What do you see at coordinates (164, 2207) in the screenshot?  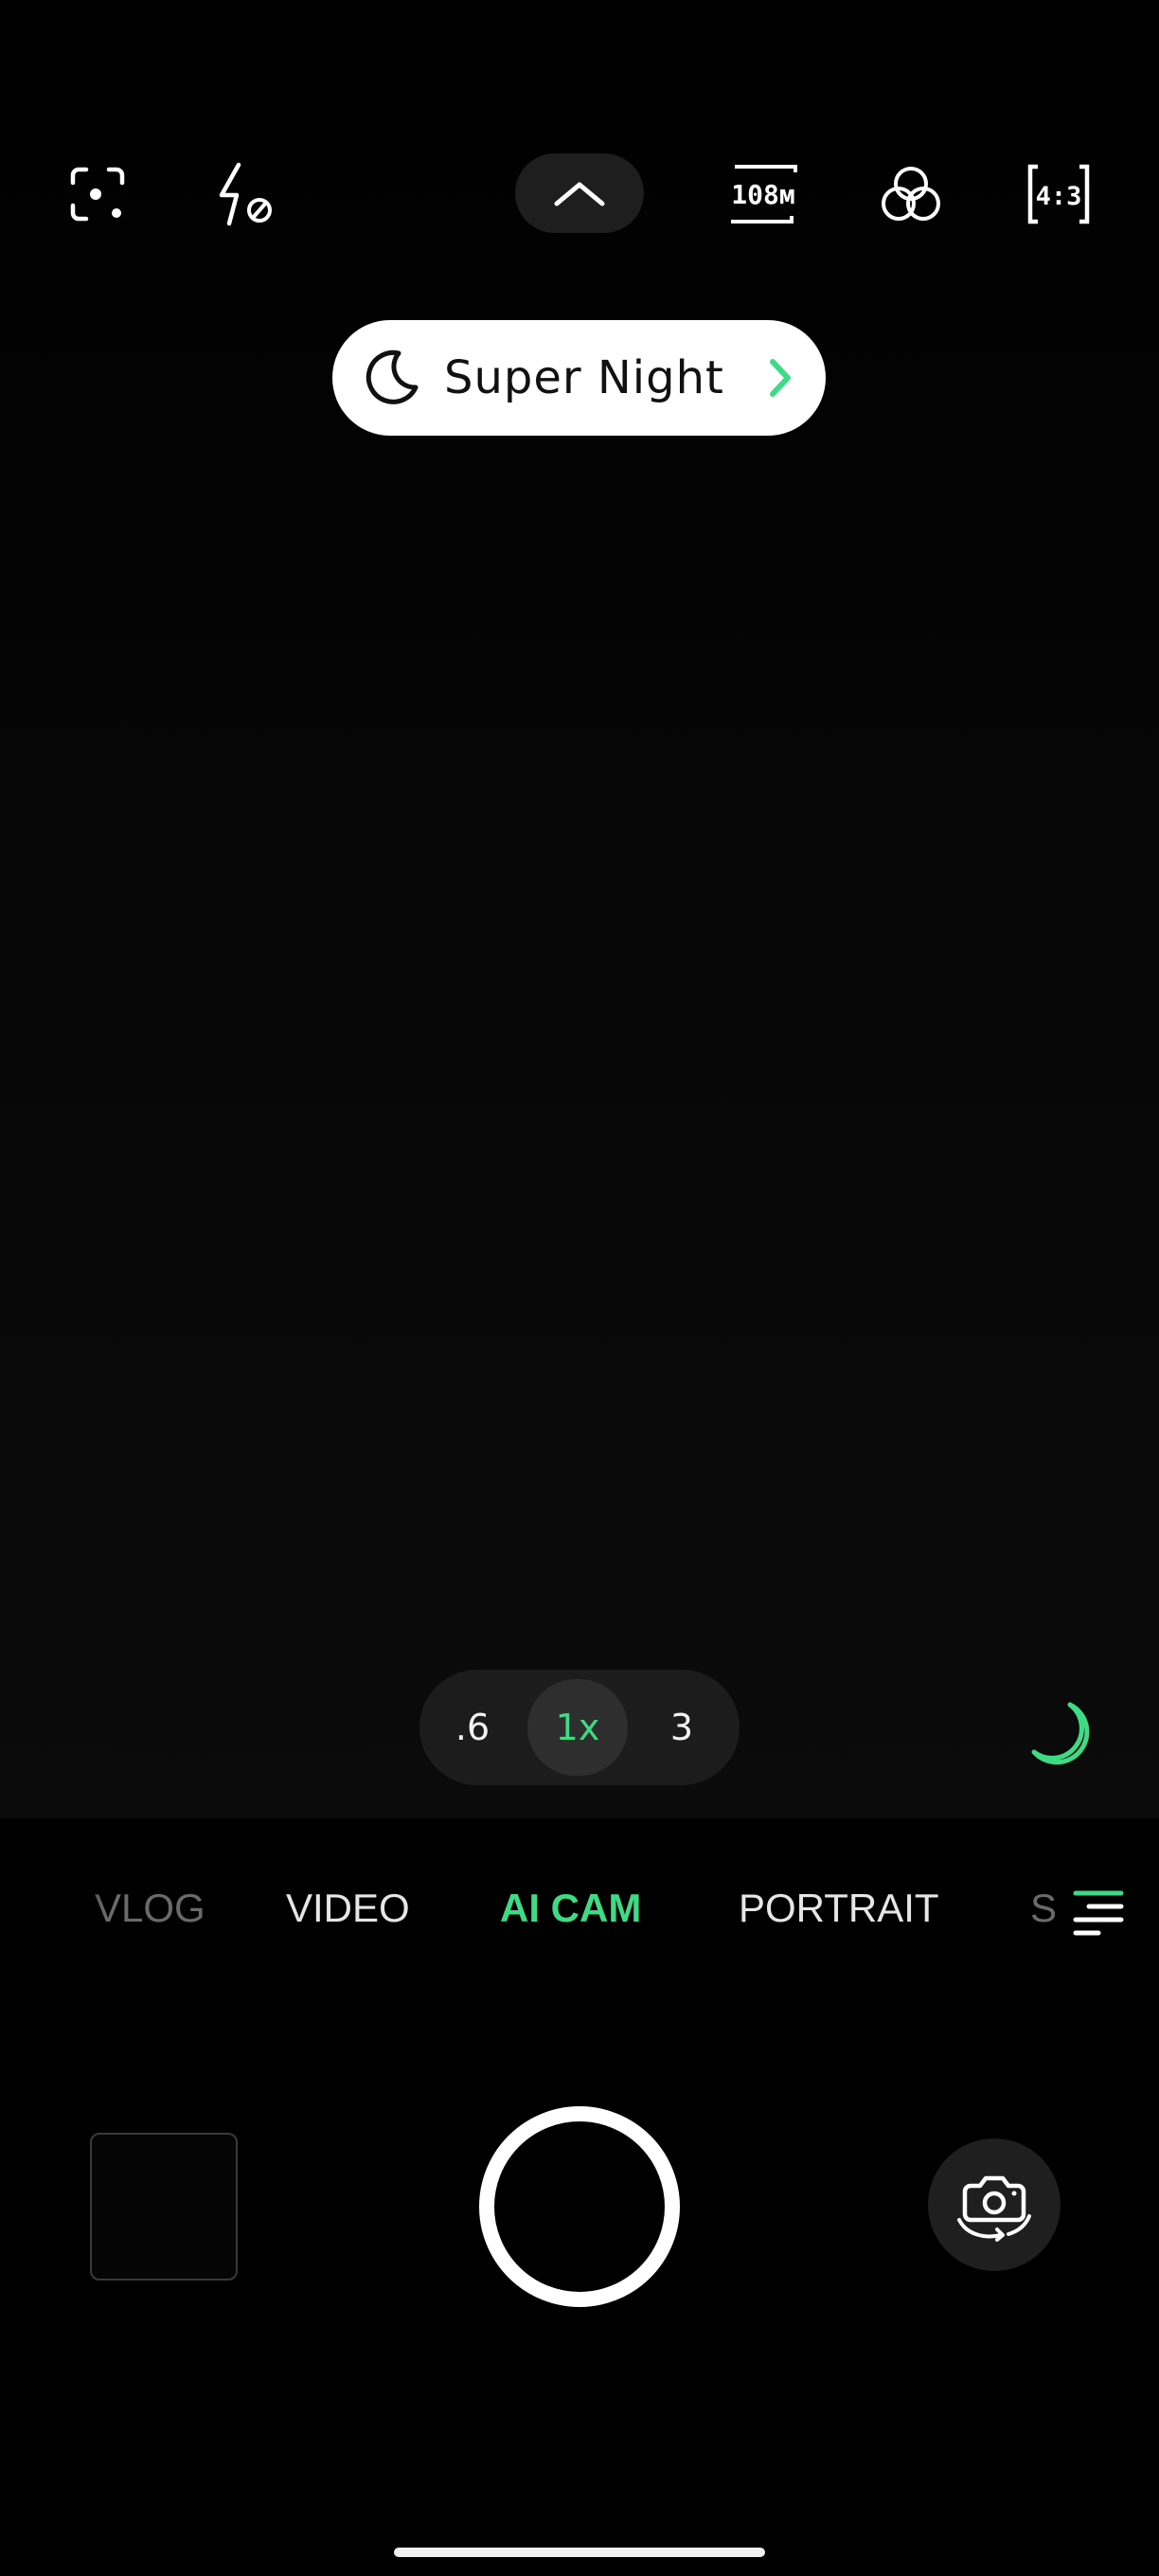 I see `gallery-thumbnail` at bounding box center [164, 2207].